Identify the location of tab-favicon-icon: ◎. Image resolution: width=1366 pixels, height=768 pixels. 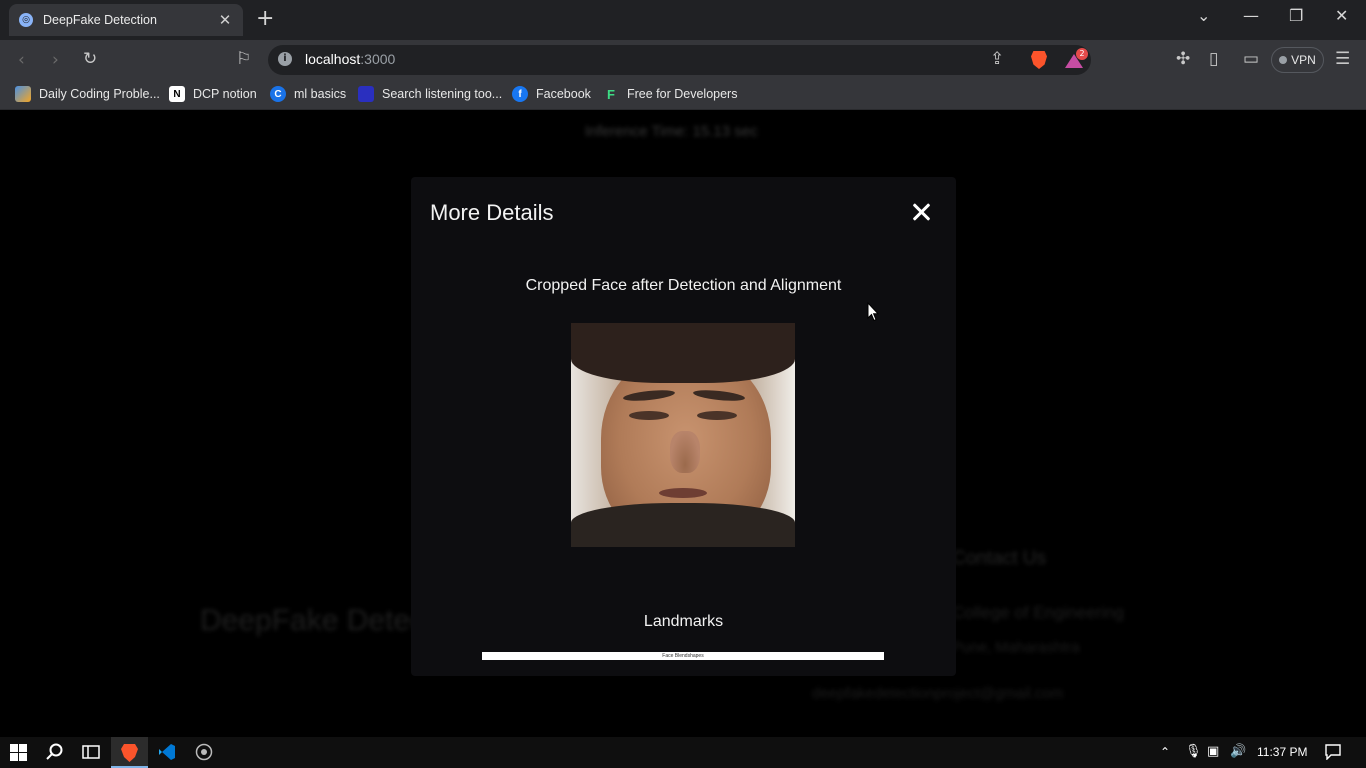
(26, 20).